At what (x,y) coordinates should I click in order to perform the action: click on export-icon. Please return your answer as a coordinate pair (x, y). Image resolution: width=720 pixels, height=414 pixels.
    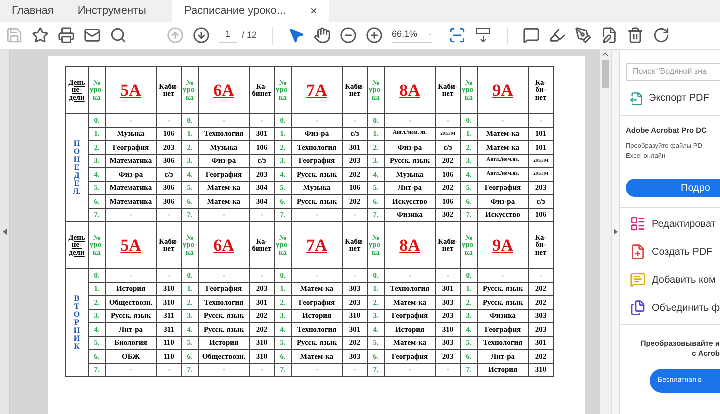
    Looking at the image, I should click on (637, 99).